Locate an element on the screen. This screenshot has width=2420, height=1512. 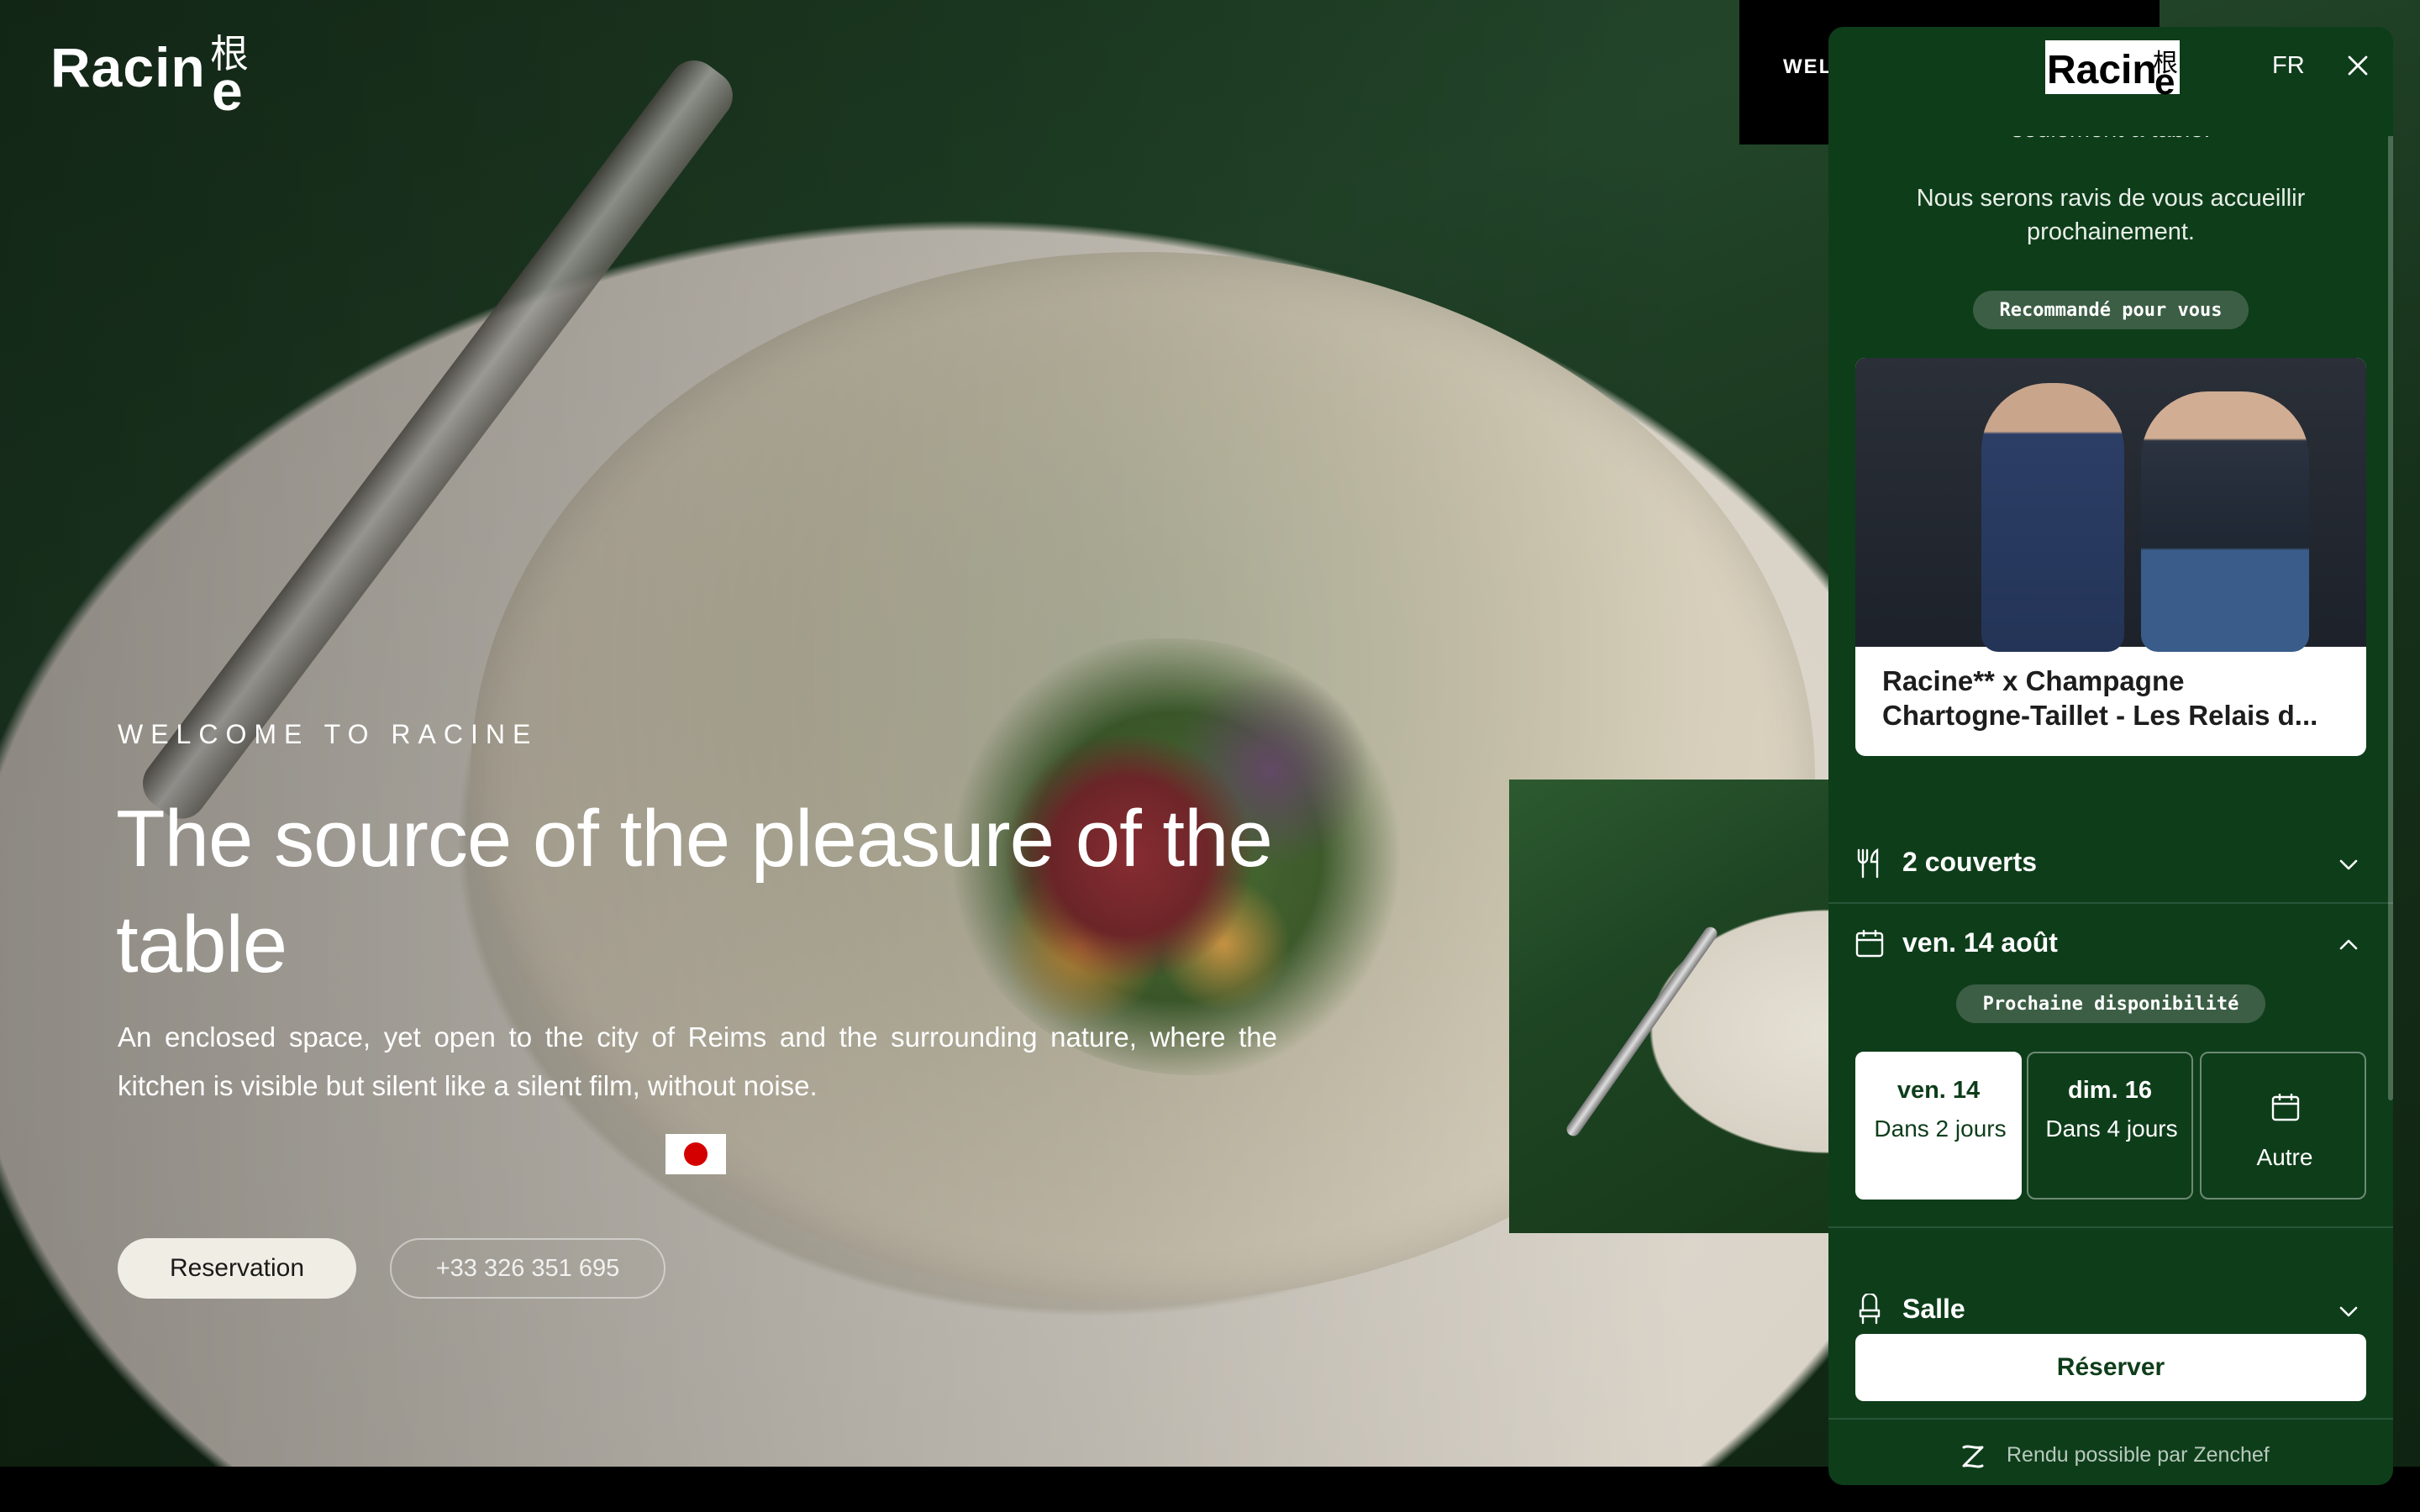
recommended-badge: Recommandé pour vous is located at coordinates (2111, 310).